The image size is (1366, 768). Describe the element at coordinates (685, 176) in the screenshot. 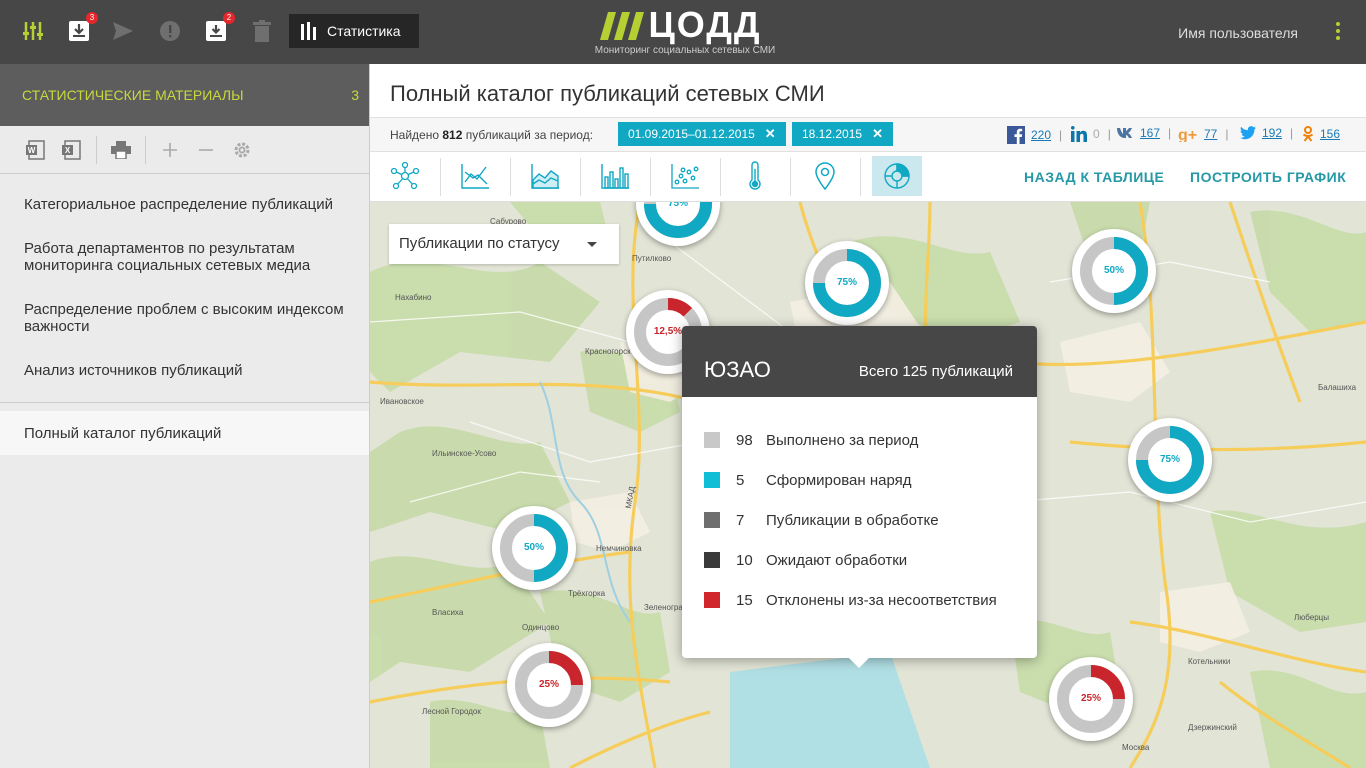

I see `scatter-chart-icon` at that location.